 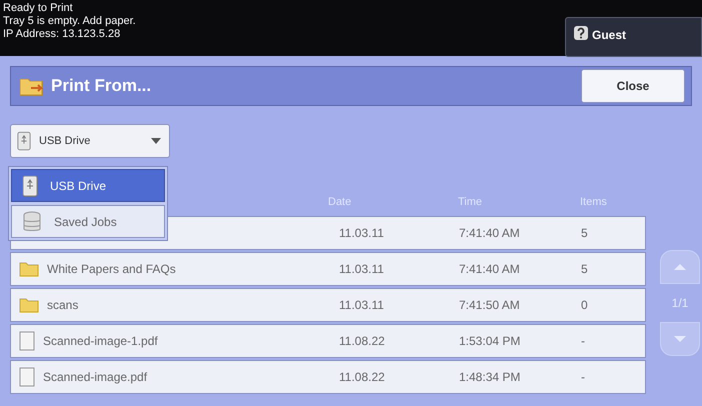 I want to click on dropdown-value: USB Drive, so click(x=64, y=141).